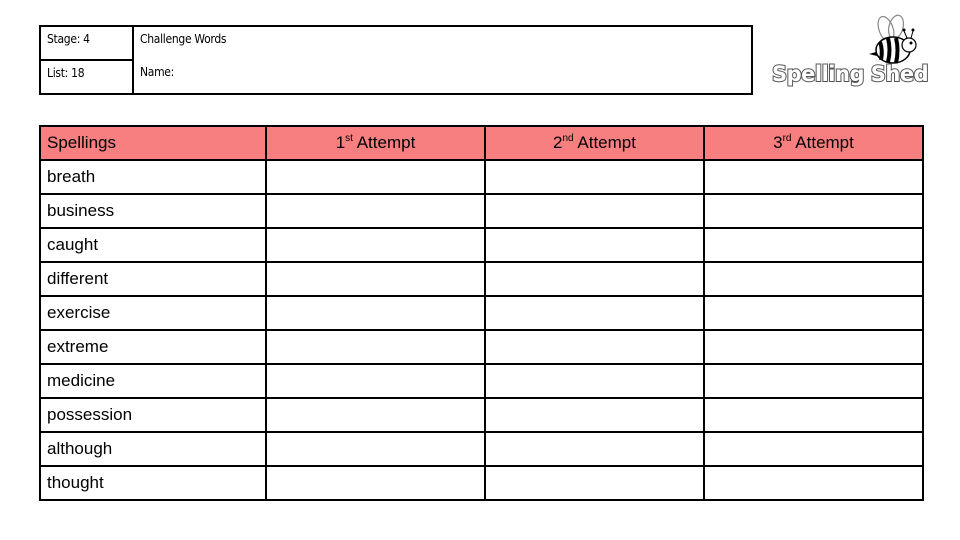 This screenshot has height=540, width=960. What do you see at coordinates (594, 143) in the screenshot?
I see `header-attempt-2: 2nd Attempt` at bounding box center [594, 143].